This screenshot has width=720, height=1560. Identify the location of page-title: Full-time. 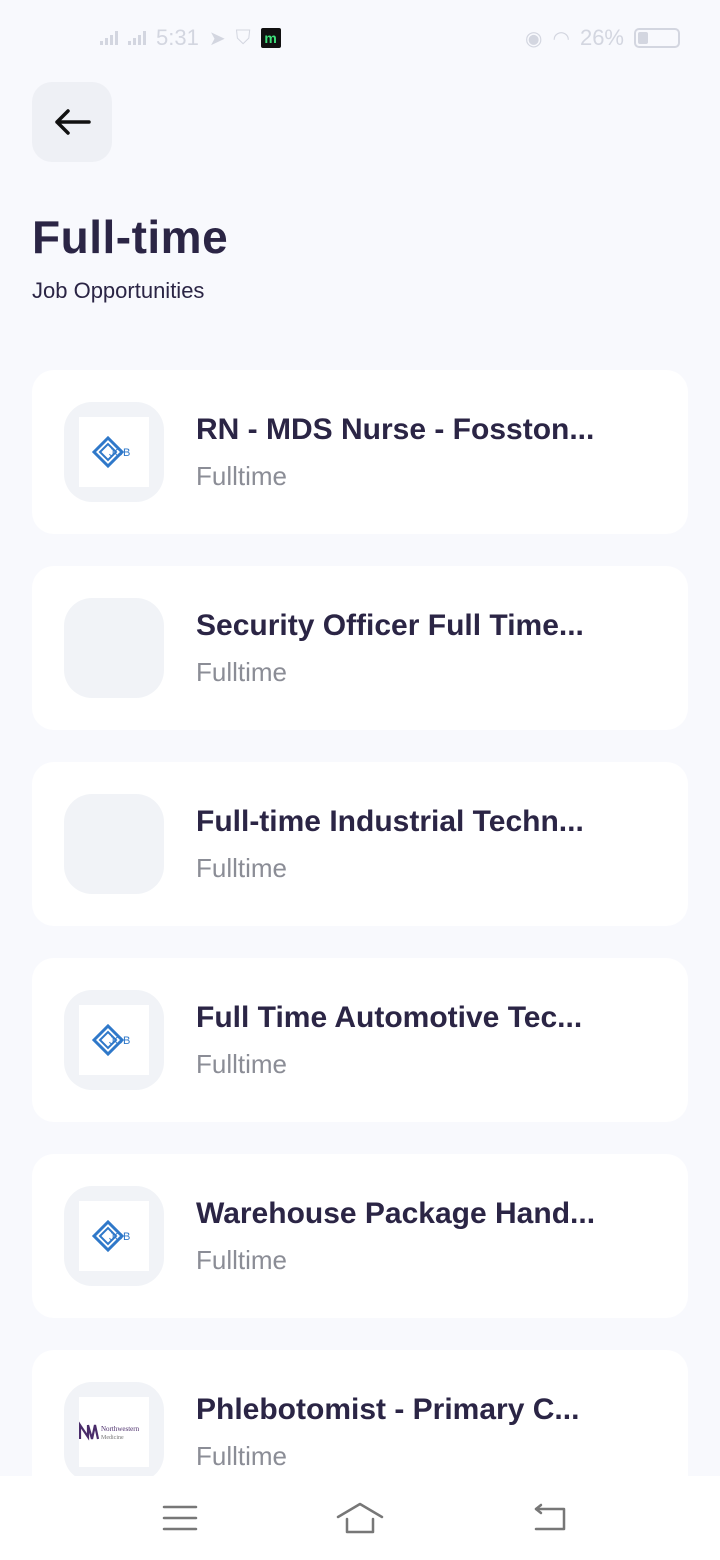
(130, 237).